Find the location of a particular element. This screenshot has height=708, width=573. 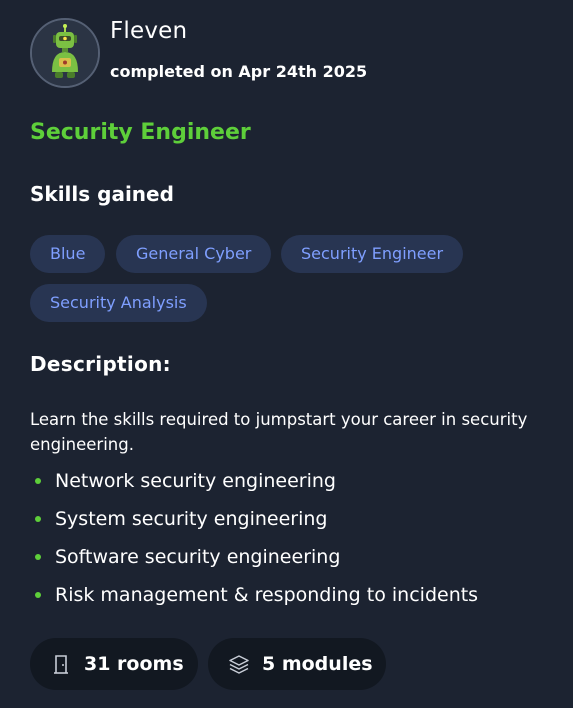

skill-chip: Blue is located at coordinates (68, 254).